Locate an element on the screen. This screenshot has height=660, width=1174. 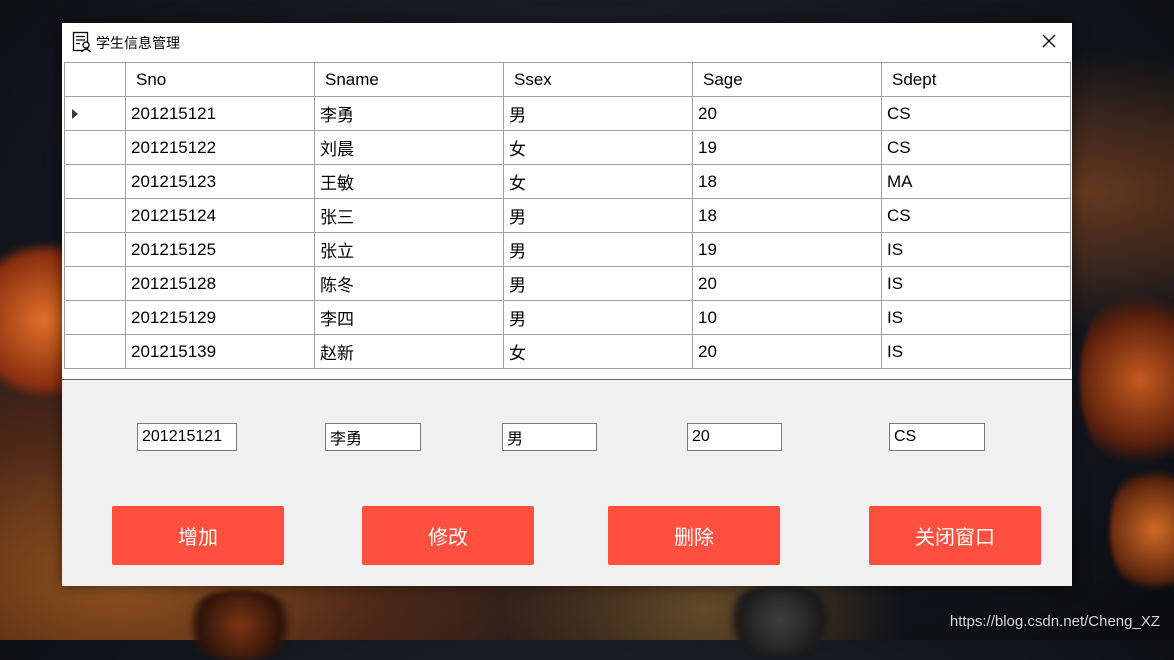
table-row: 201215125 张立 男 19 IS is located at coordinates (567, 249).